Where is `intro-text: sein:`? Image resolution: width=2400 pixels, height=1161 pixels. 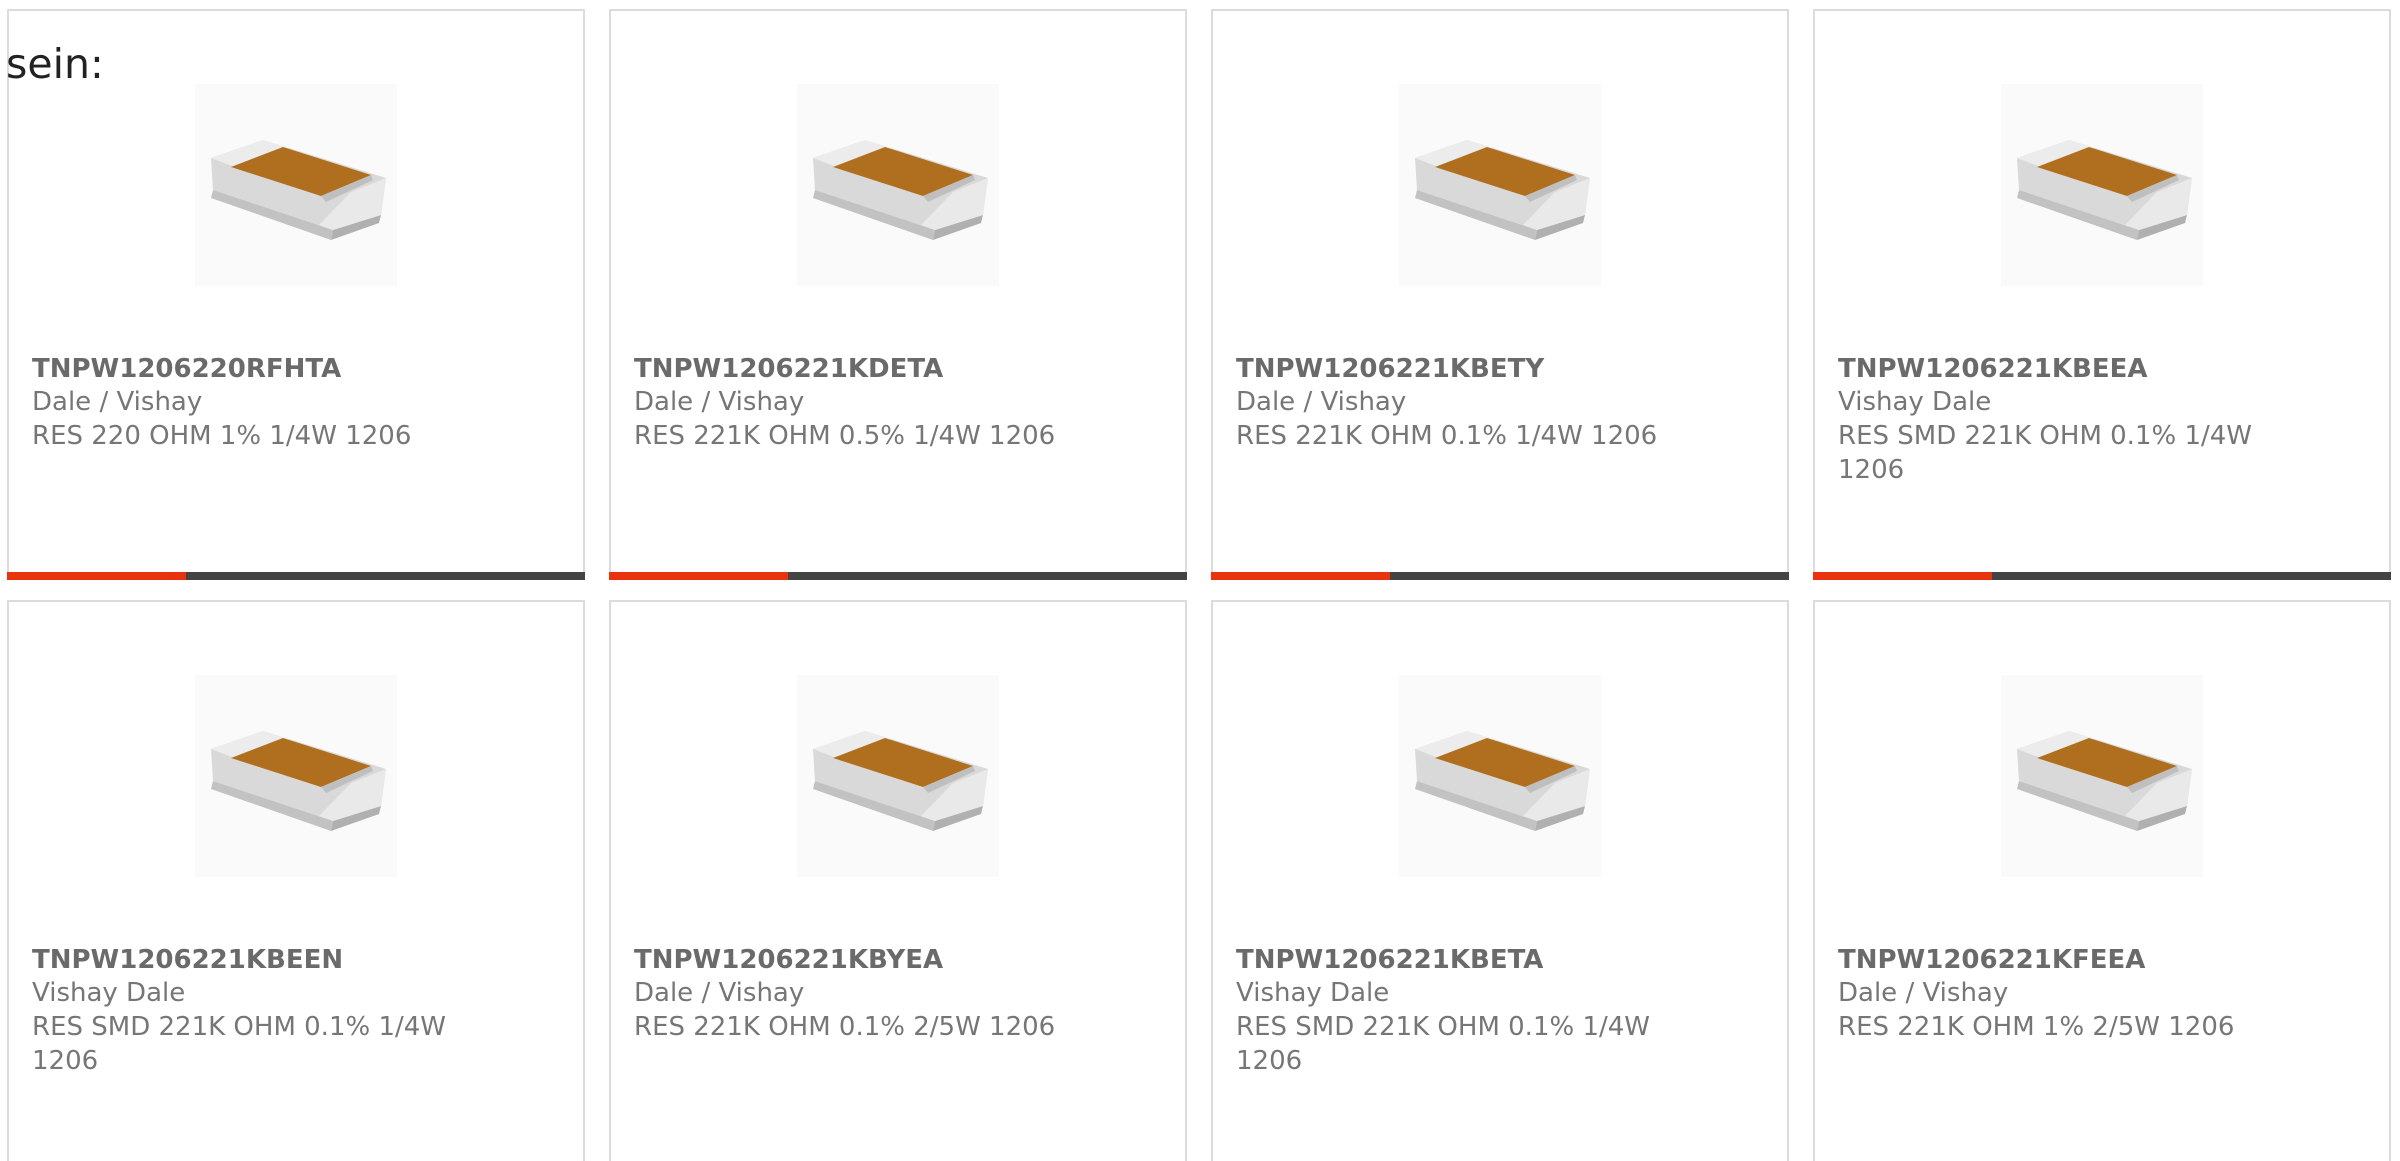
intro-text: sein: is located at coordinates (55, 64).